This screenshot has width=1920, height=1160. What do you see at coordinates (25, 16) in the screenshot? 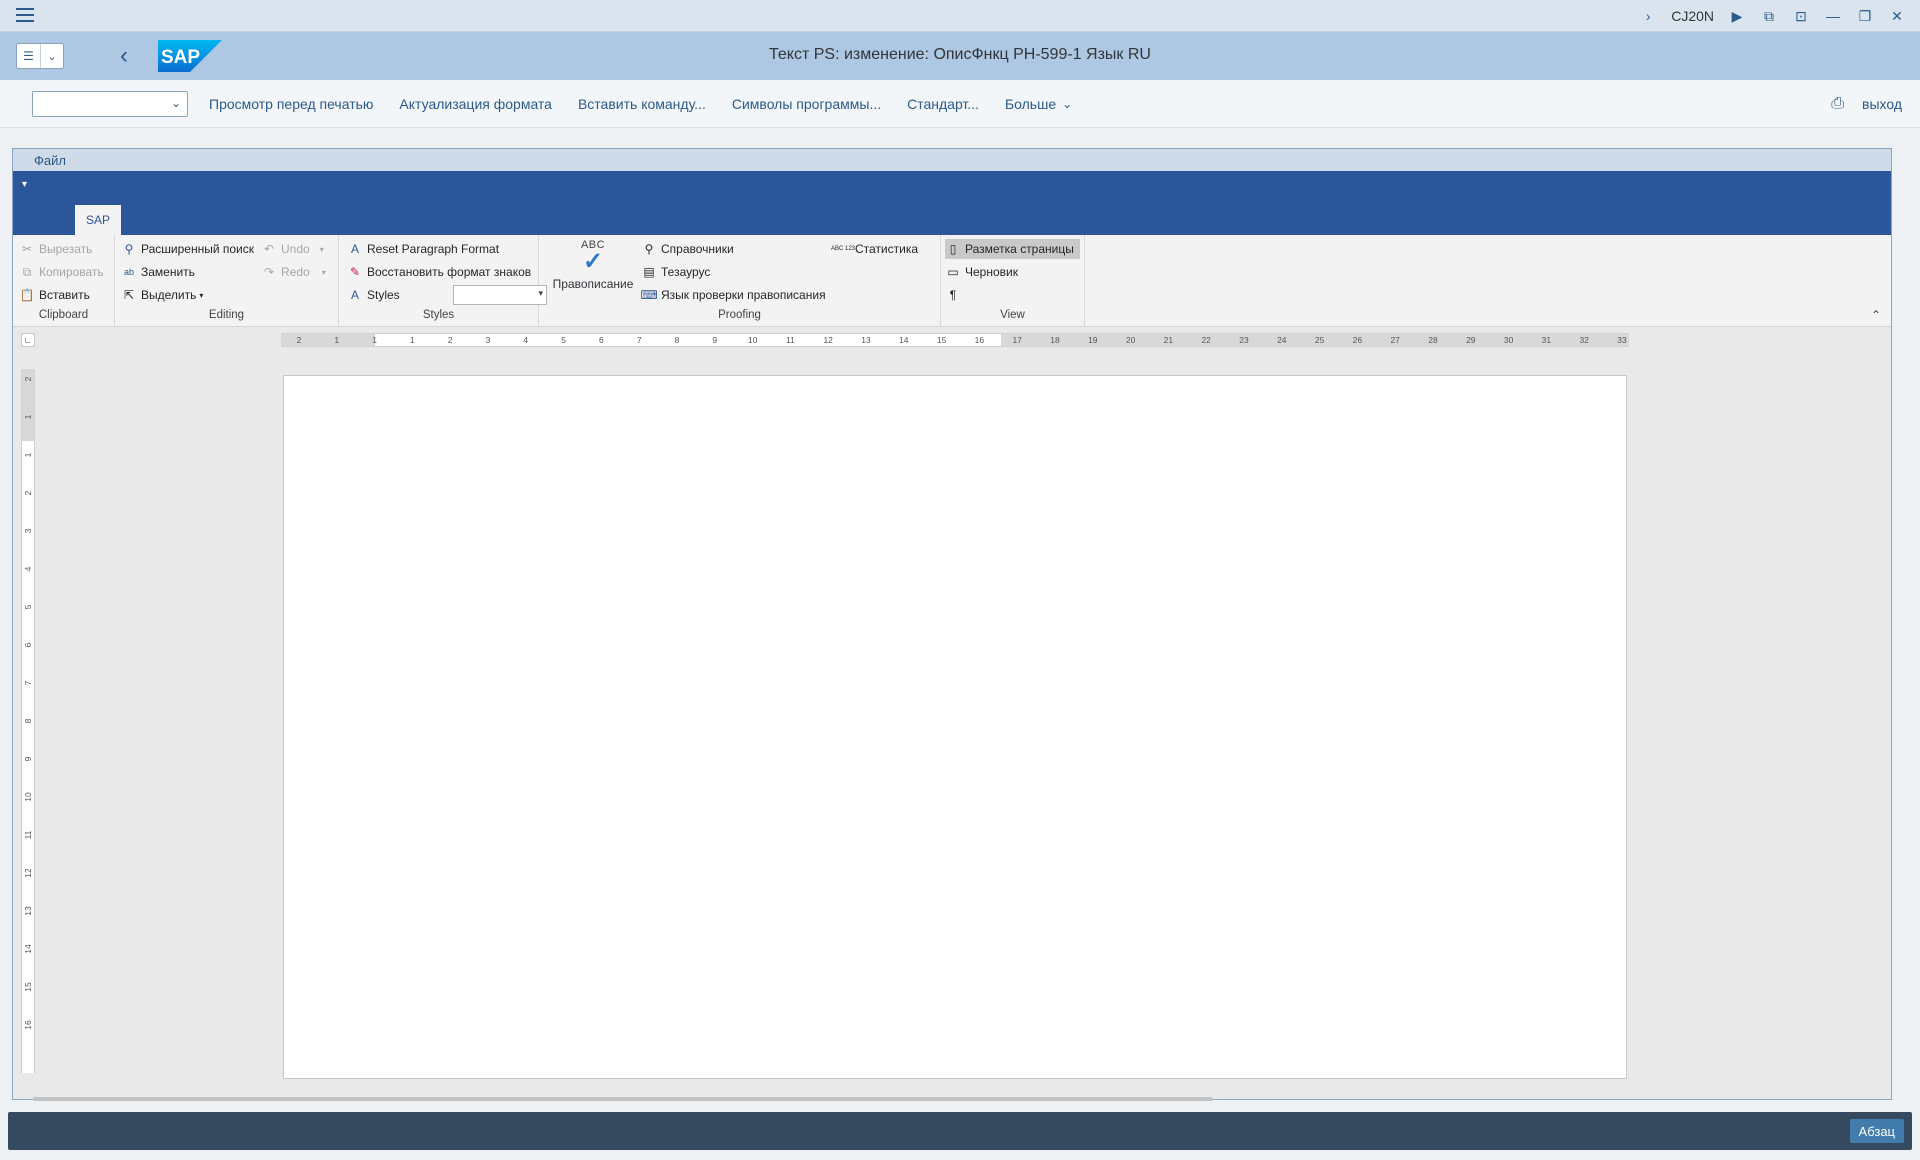
I see `menu-icon` at bounding box center [25, 16].